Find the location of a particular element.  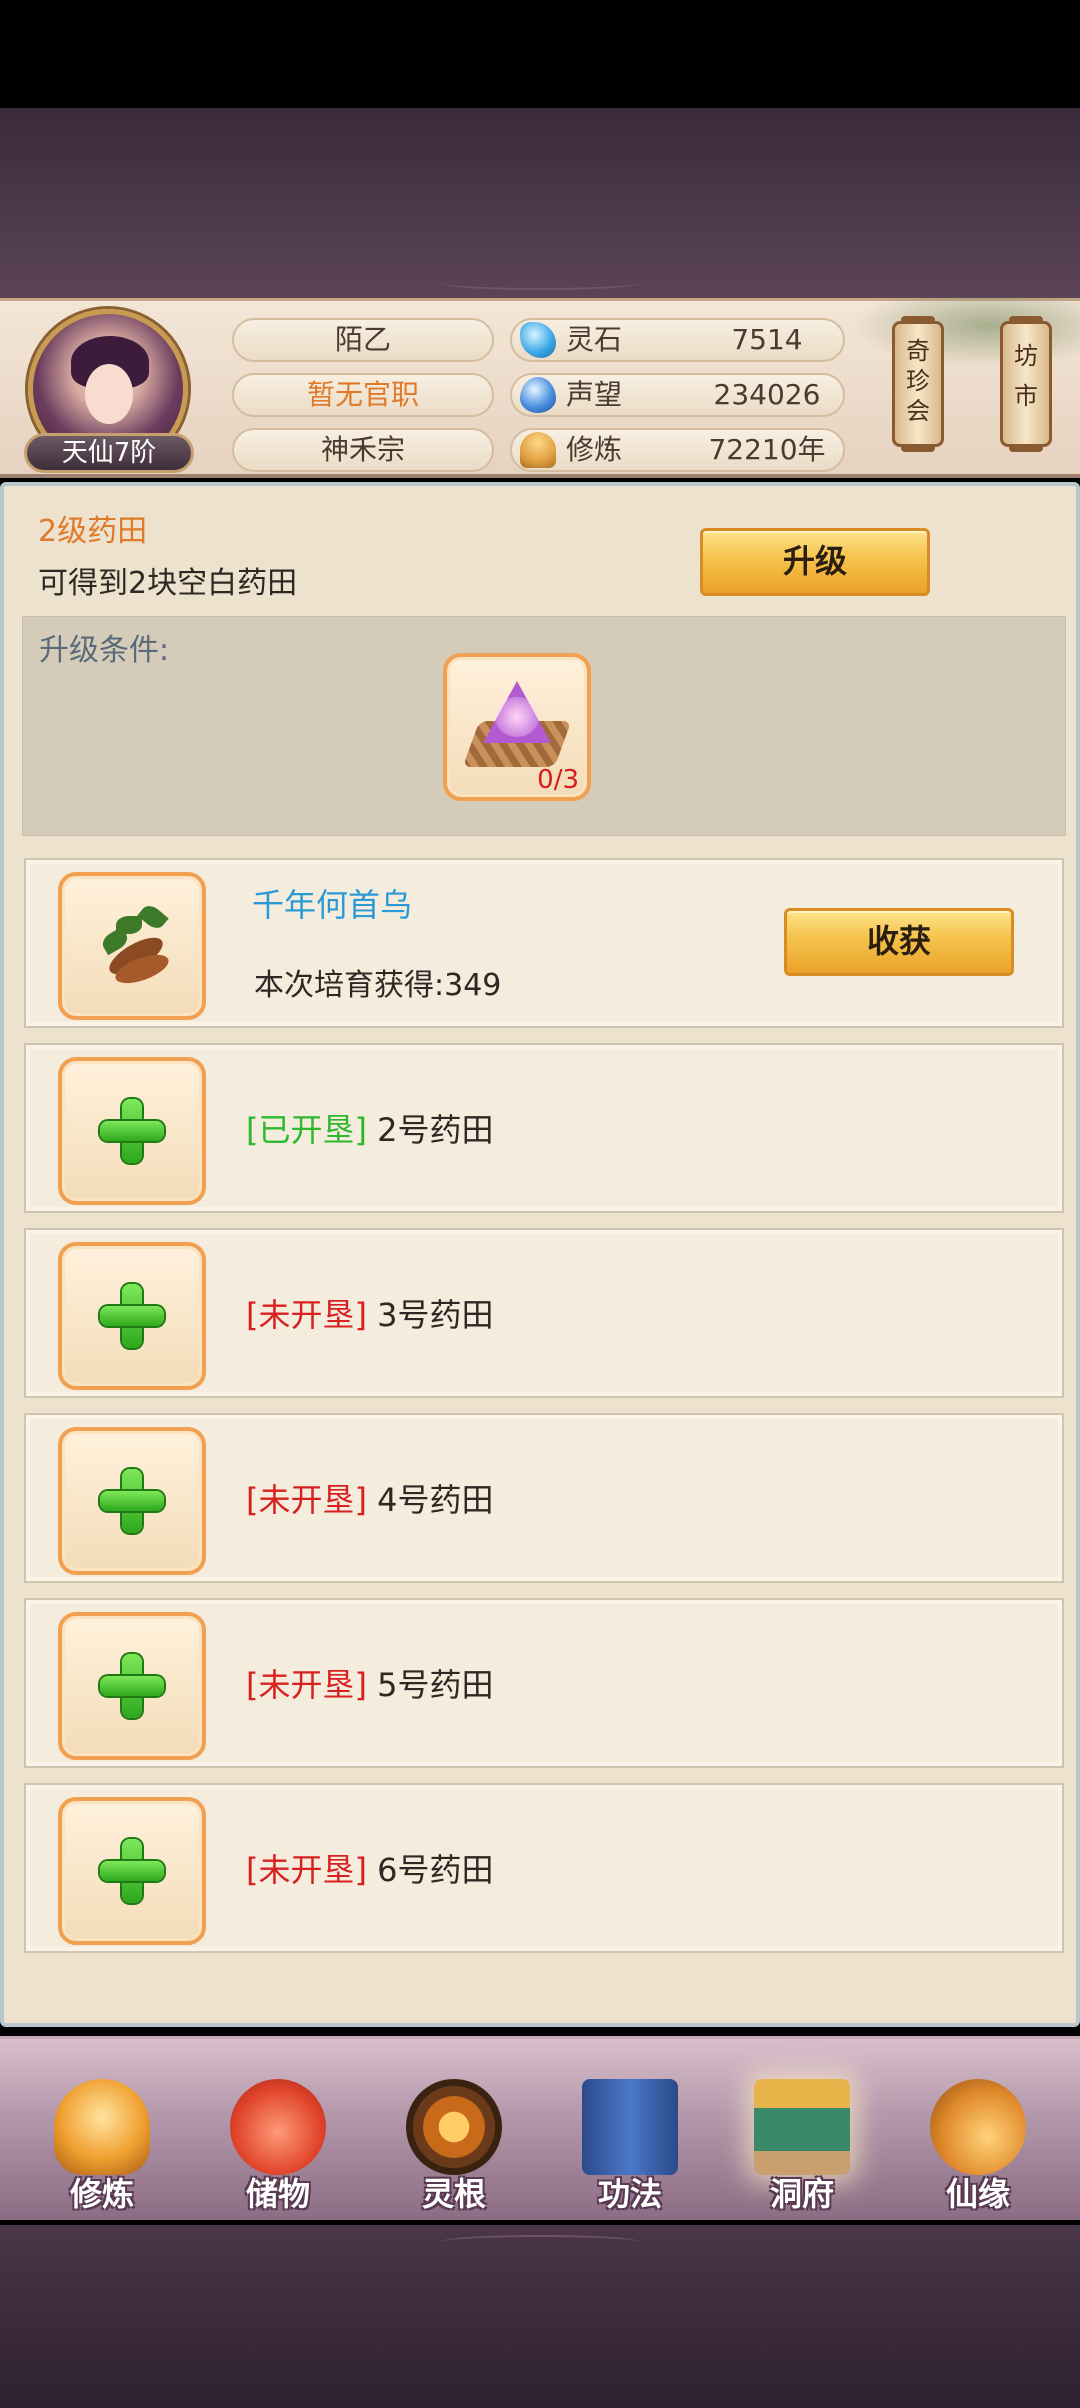

stat-value: 72210年 is located at coordinates (767, 449).